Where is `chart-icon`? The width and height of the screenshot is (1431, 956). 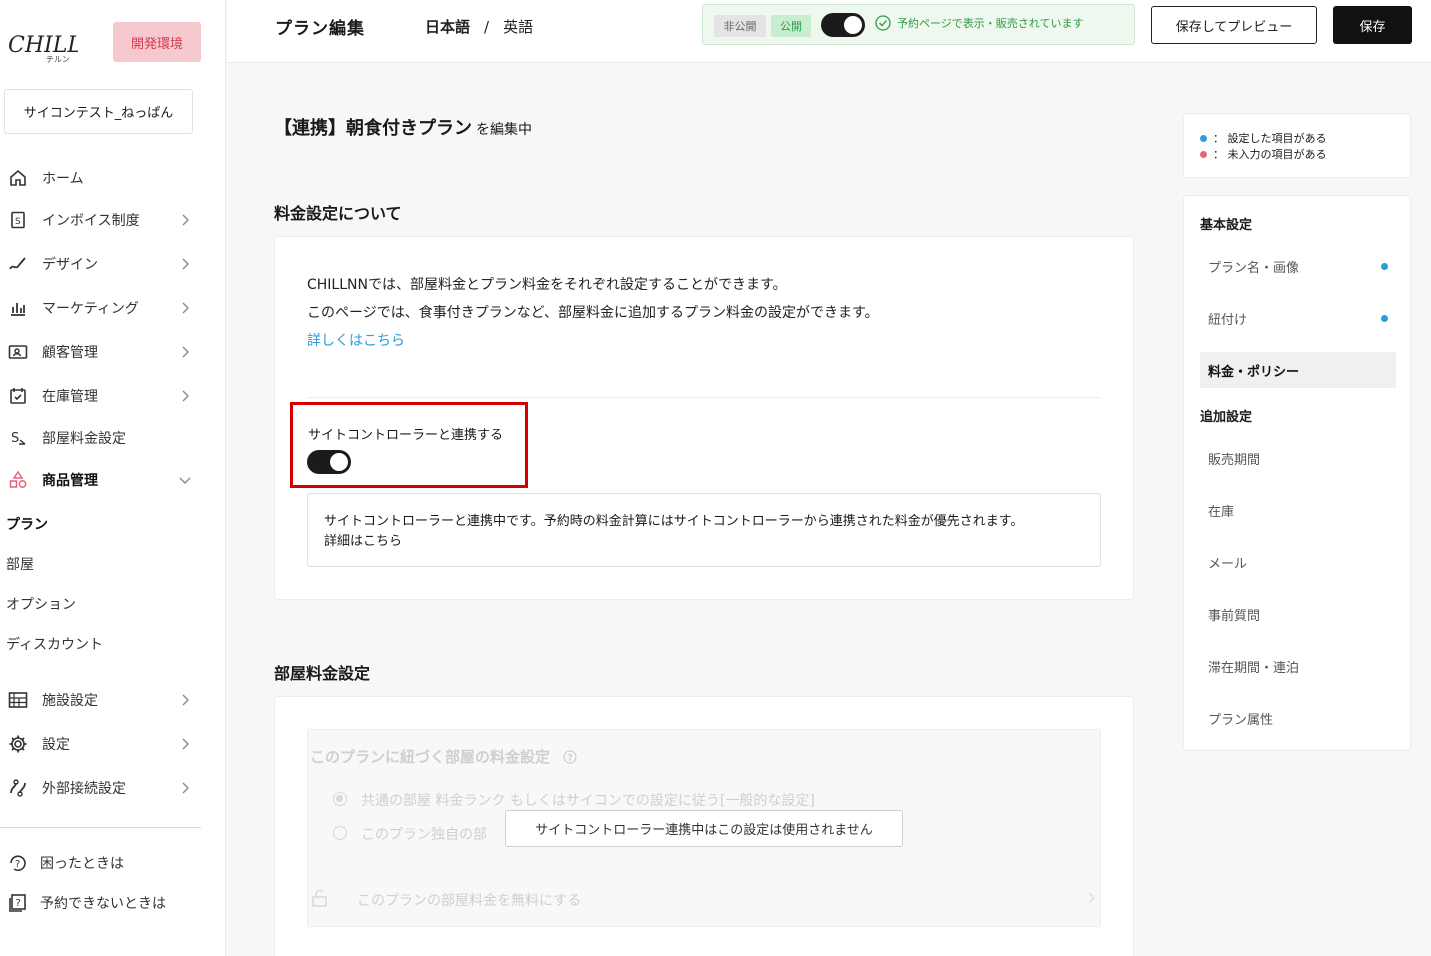 chart-icon is located at coordinates (18, 308).